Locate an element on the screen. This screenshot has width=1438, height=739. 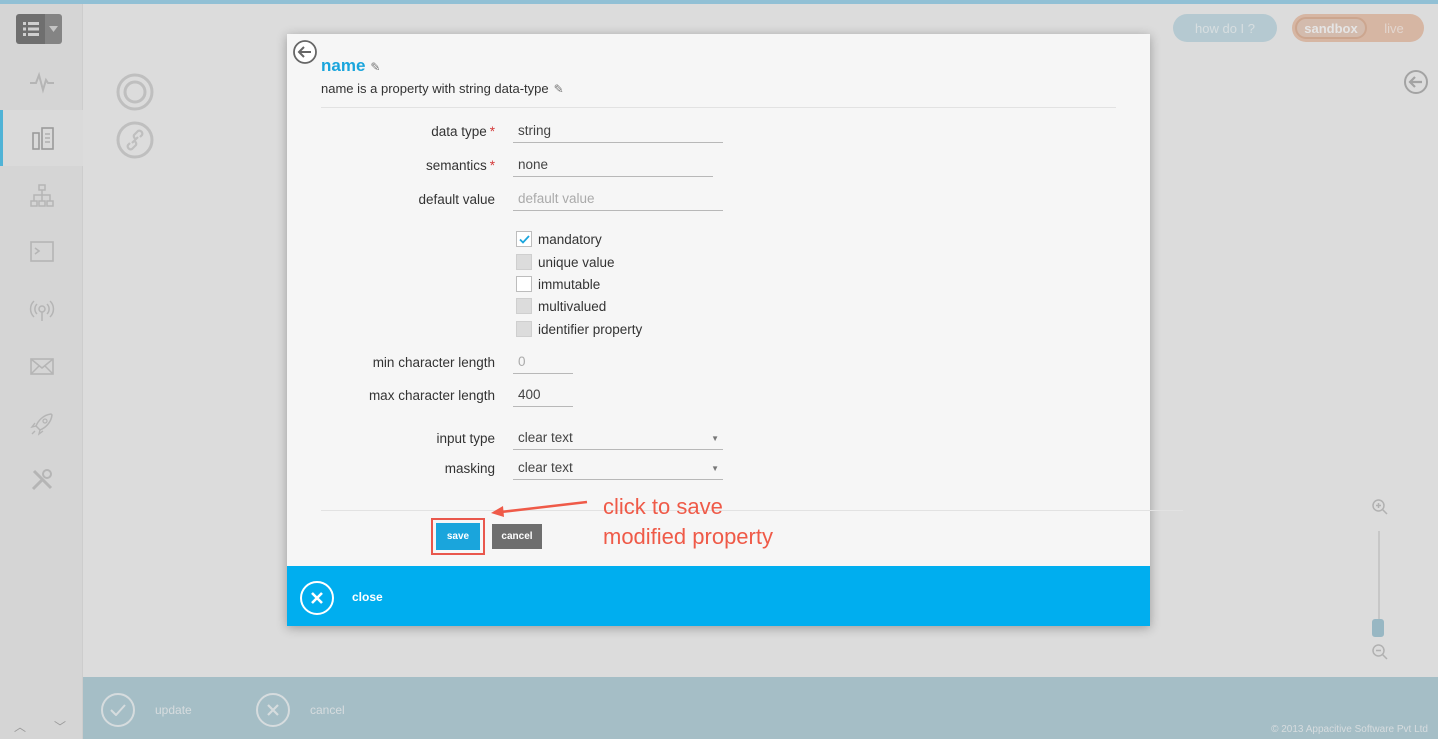
input-type-label: input type is located at coordinates (465, 438).